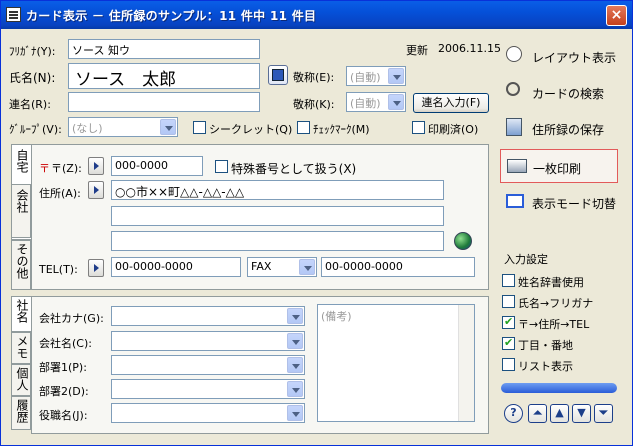 The height and width of the screenshot is (446, 633). What do you see at coordinates (22, 161) in the screenshot?
I see `tab-home-label: 自宅` at bounding box center [22, 161].